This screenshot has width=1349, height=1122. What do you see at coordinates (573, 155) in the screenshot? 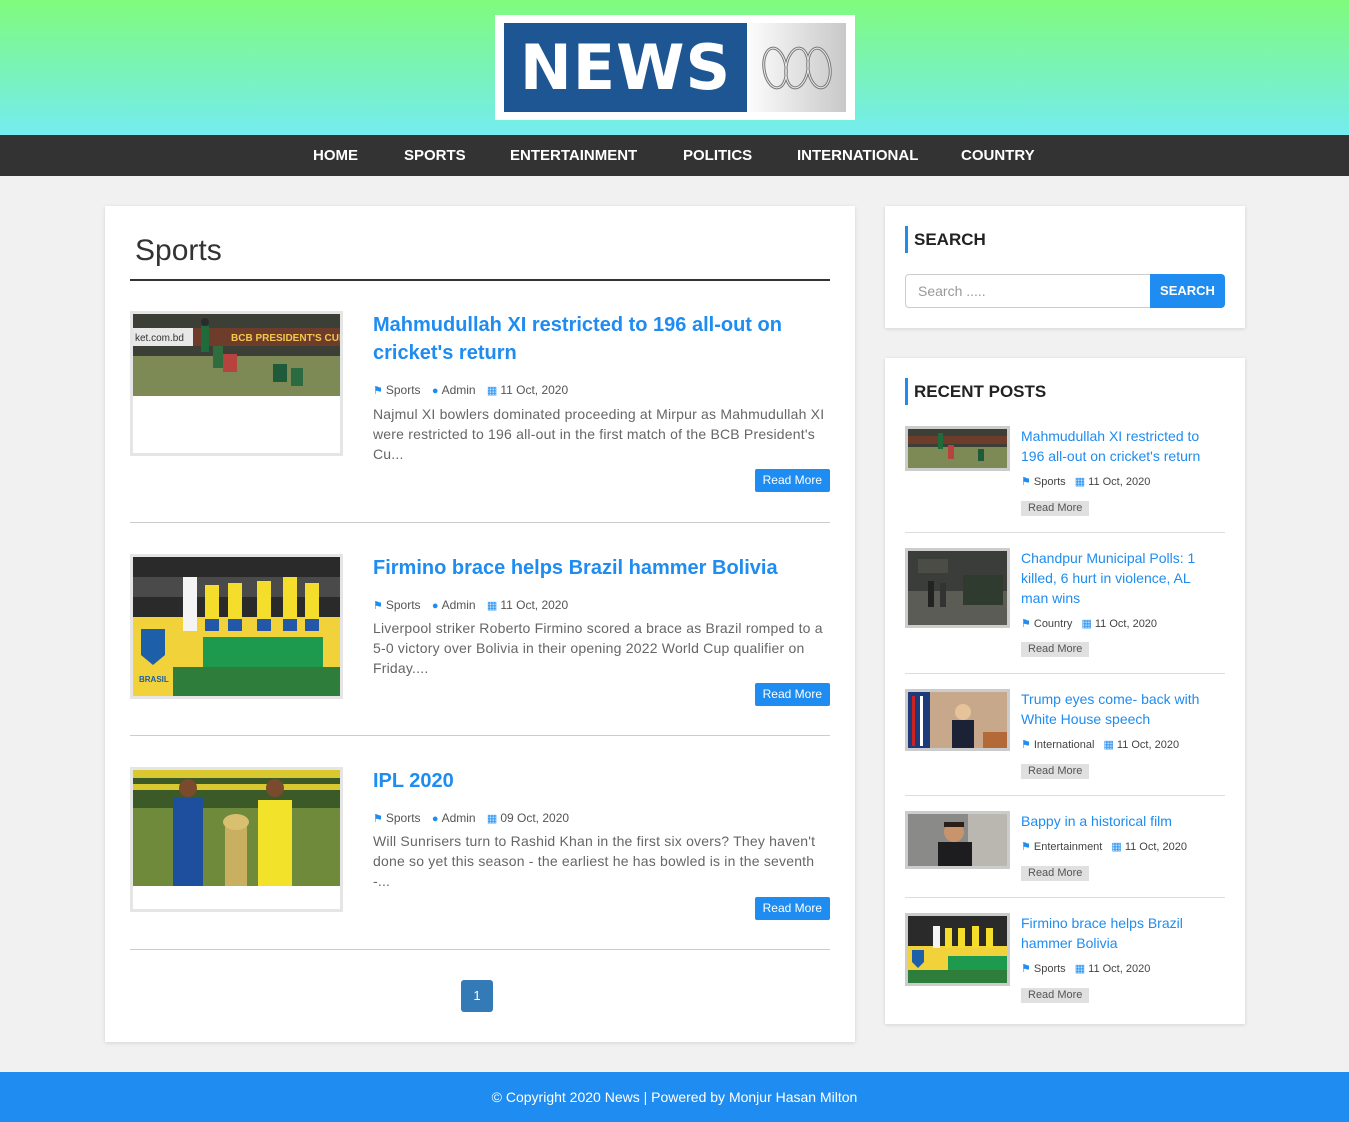
I see `nav-entertainment: ENTERTAINMENT` at bounding box center [573, 155].